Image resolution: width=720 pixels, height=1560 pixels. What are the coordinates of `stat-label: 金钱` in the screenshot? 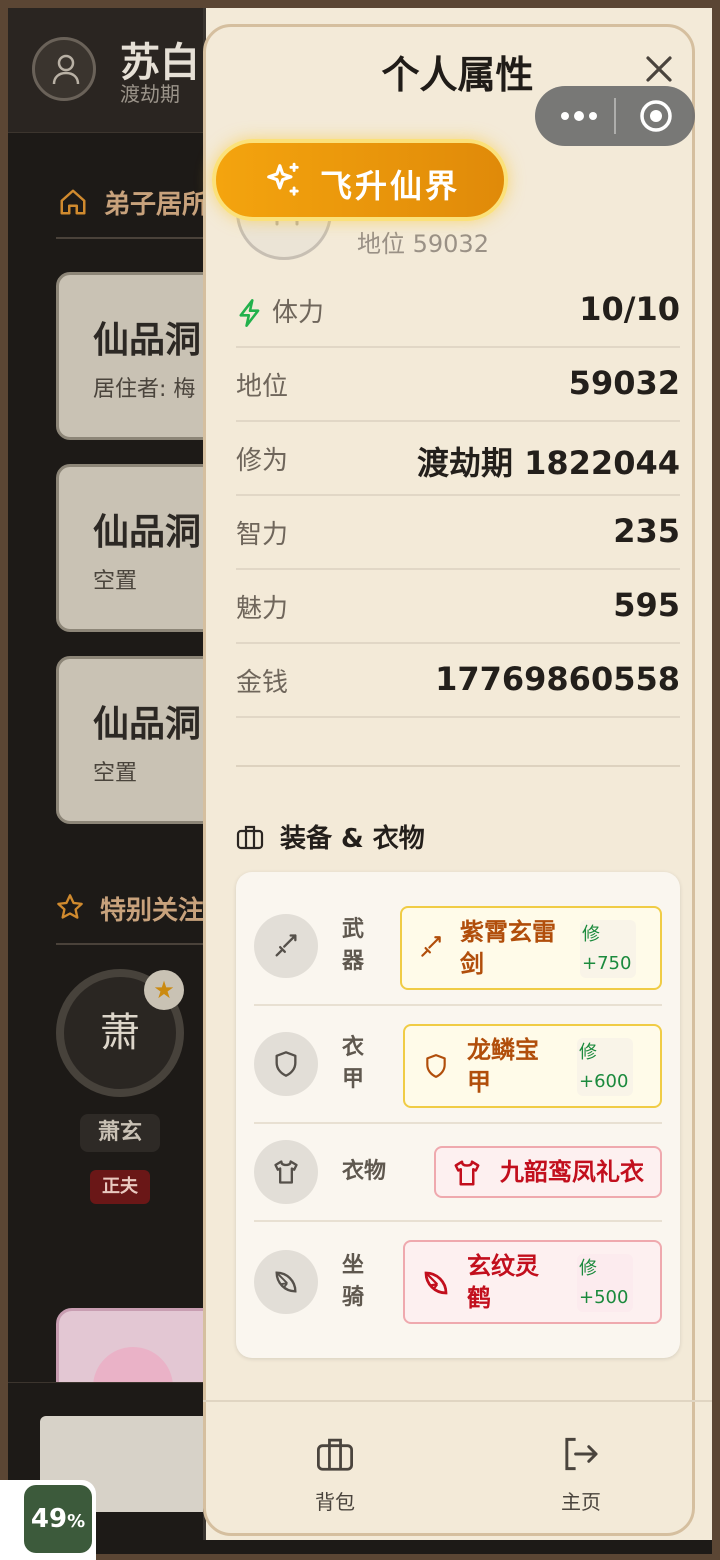 It's located at (262, 683).